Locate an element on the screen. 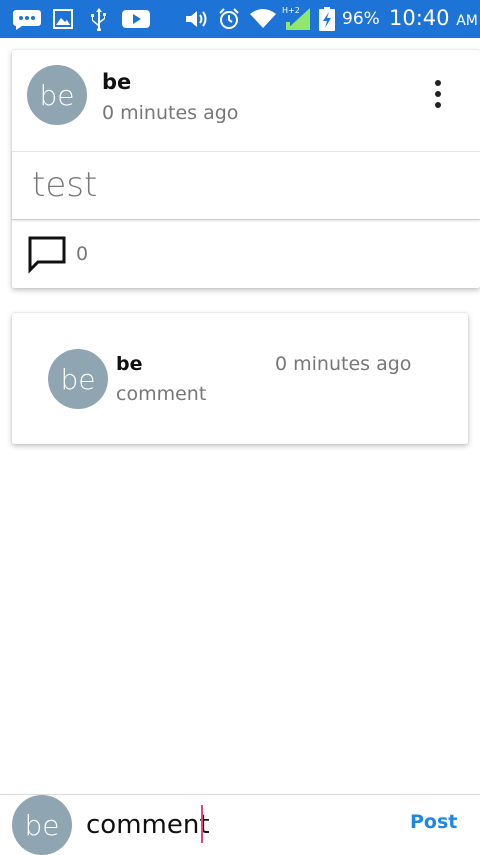  alarm-icon is located at coordinates (229, 19).